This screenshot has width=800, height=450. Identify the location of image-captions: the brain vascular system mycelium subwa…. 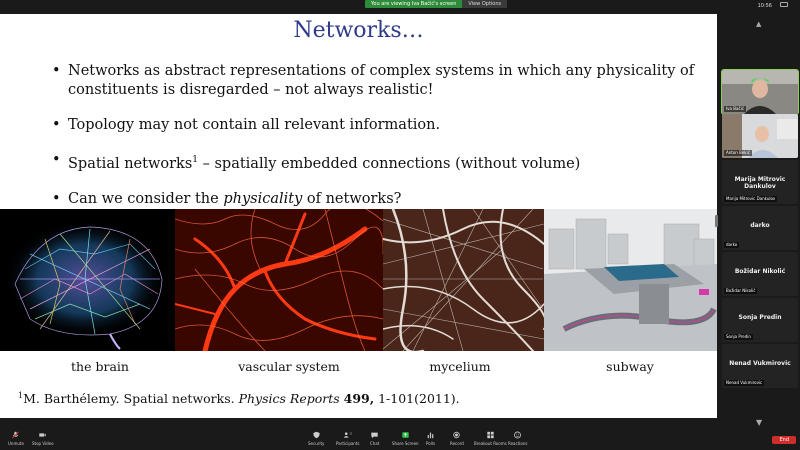
(358, 369).